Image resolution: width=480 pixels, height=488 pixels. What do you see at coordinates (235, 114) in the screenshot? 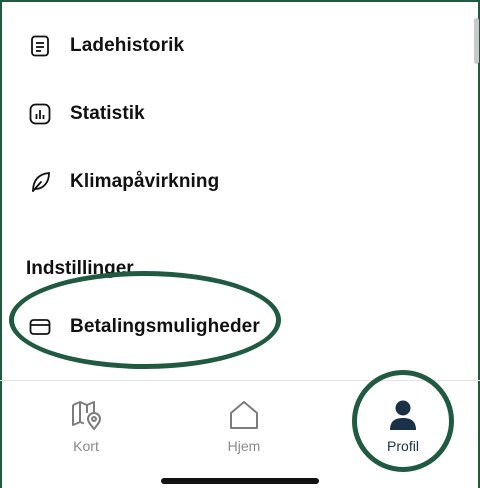
I see `menu-item-statistik: Statistik` at bounding box center [235, 114].